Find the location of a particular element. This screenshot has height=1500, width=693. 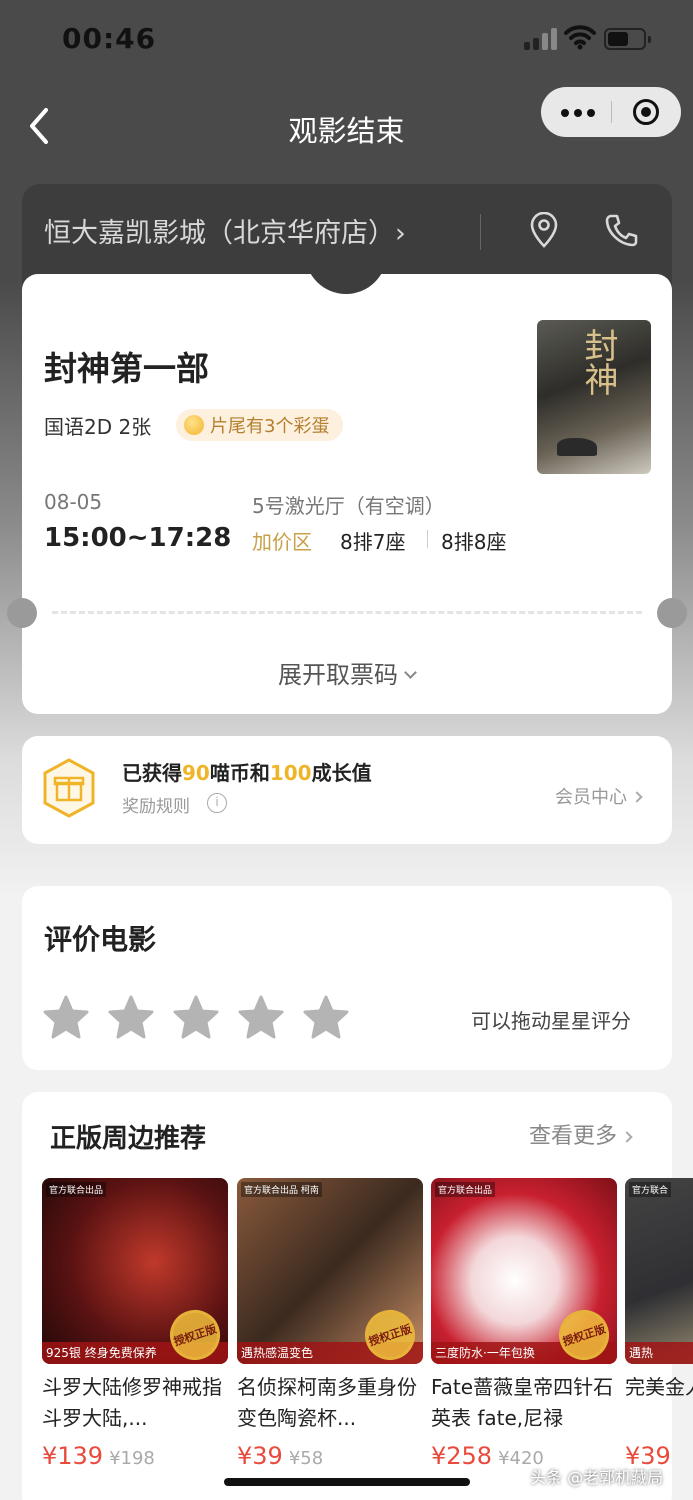

wifi-icon is located at coordinates (580, 37).